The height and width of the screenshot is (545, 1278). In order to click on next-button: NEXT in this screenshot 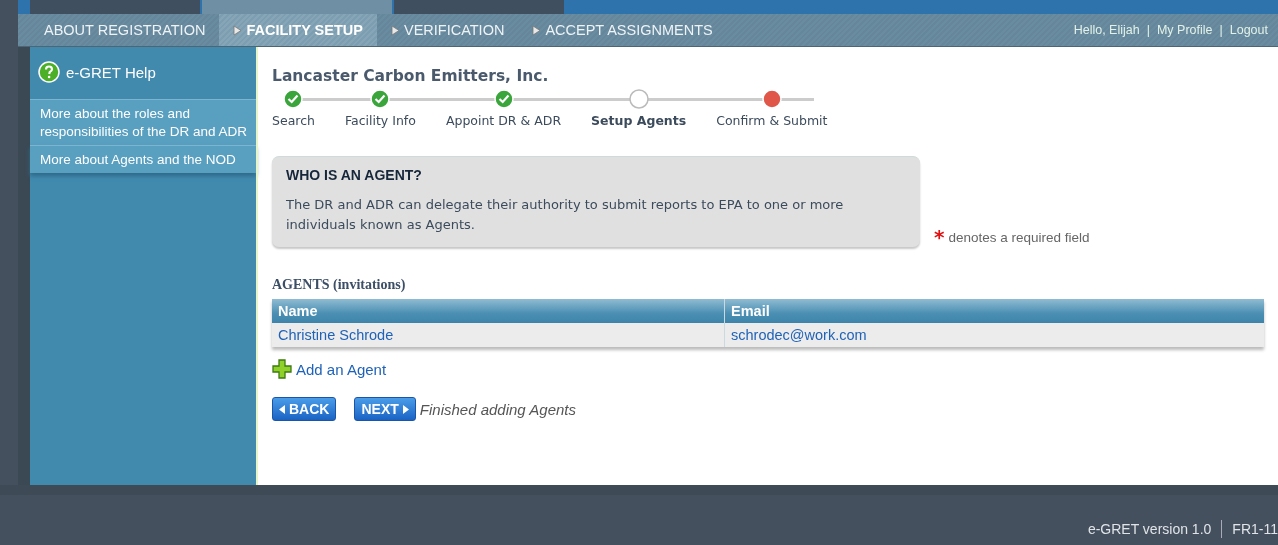, I will do `click(385, 409)`.